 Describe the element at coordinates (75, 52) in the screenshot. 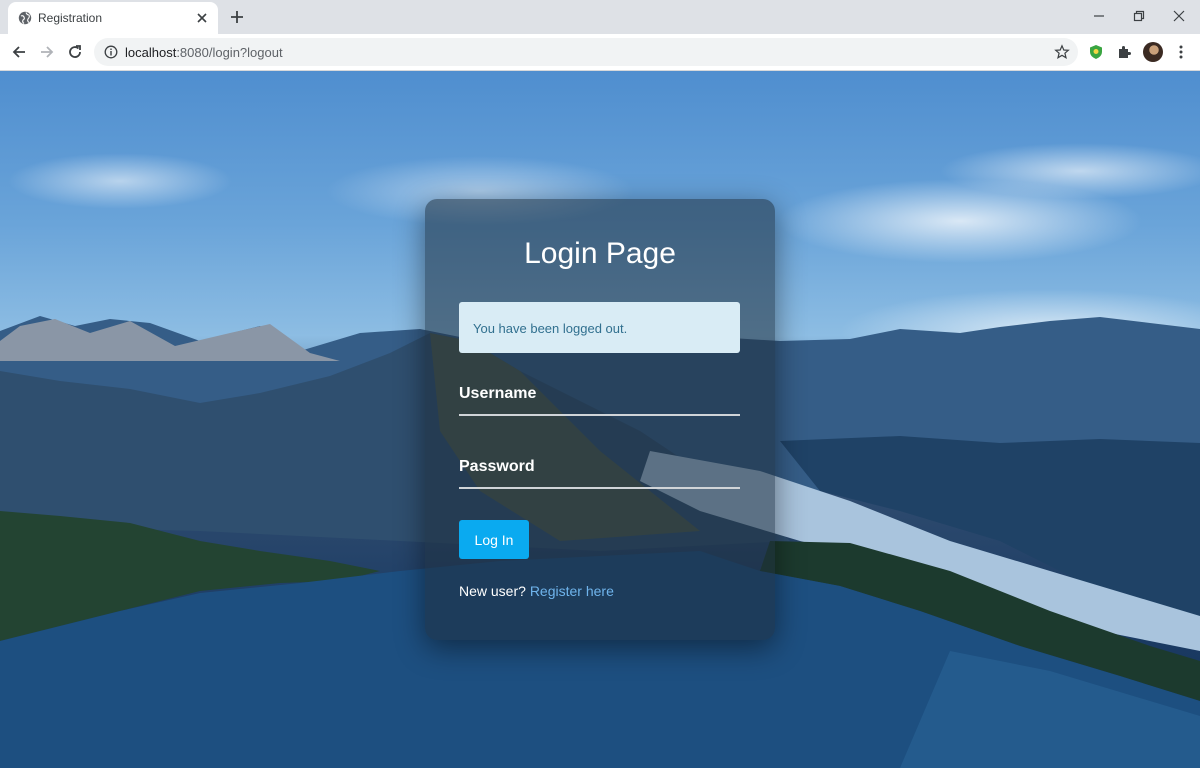

I see `reload-icon` at that location.